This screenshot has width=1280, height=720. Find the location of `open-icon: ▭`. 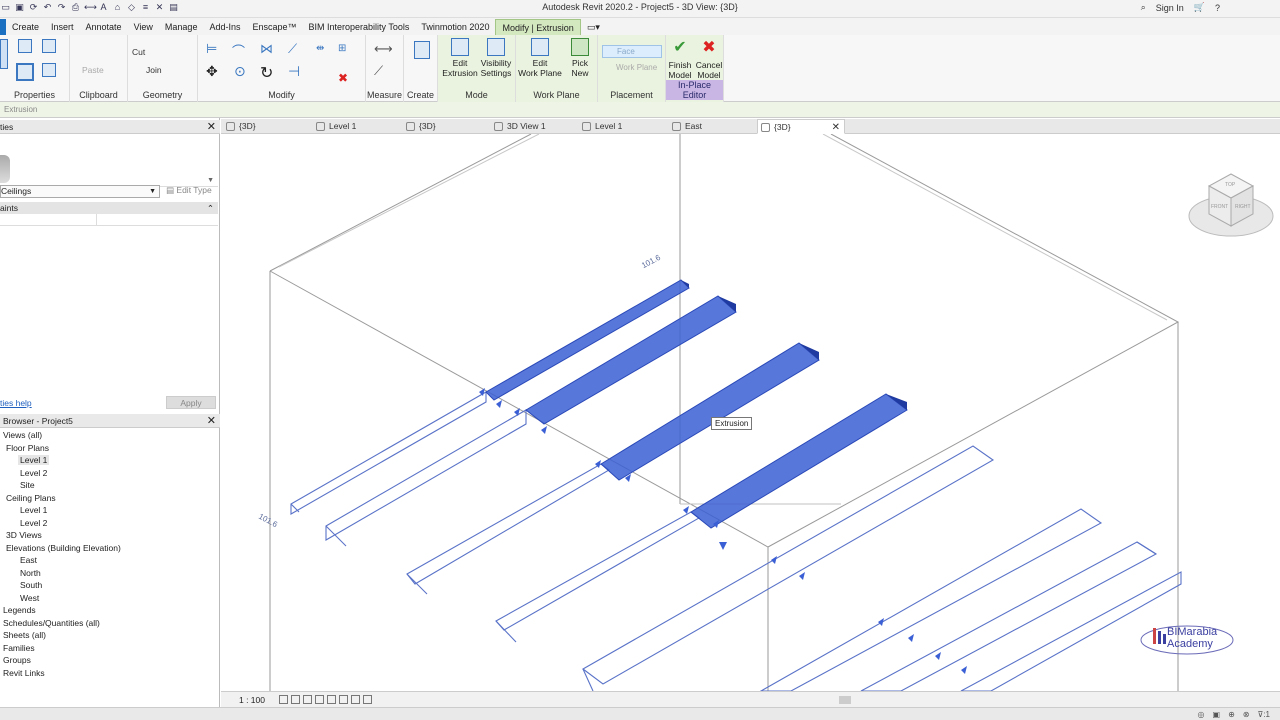

open-icon: ▭ is located at coordinates (5, 7).